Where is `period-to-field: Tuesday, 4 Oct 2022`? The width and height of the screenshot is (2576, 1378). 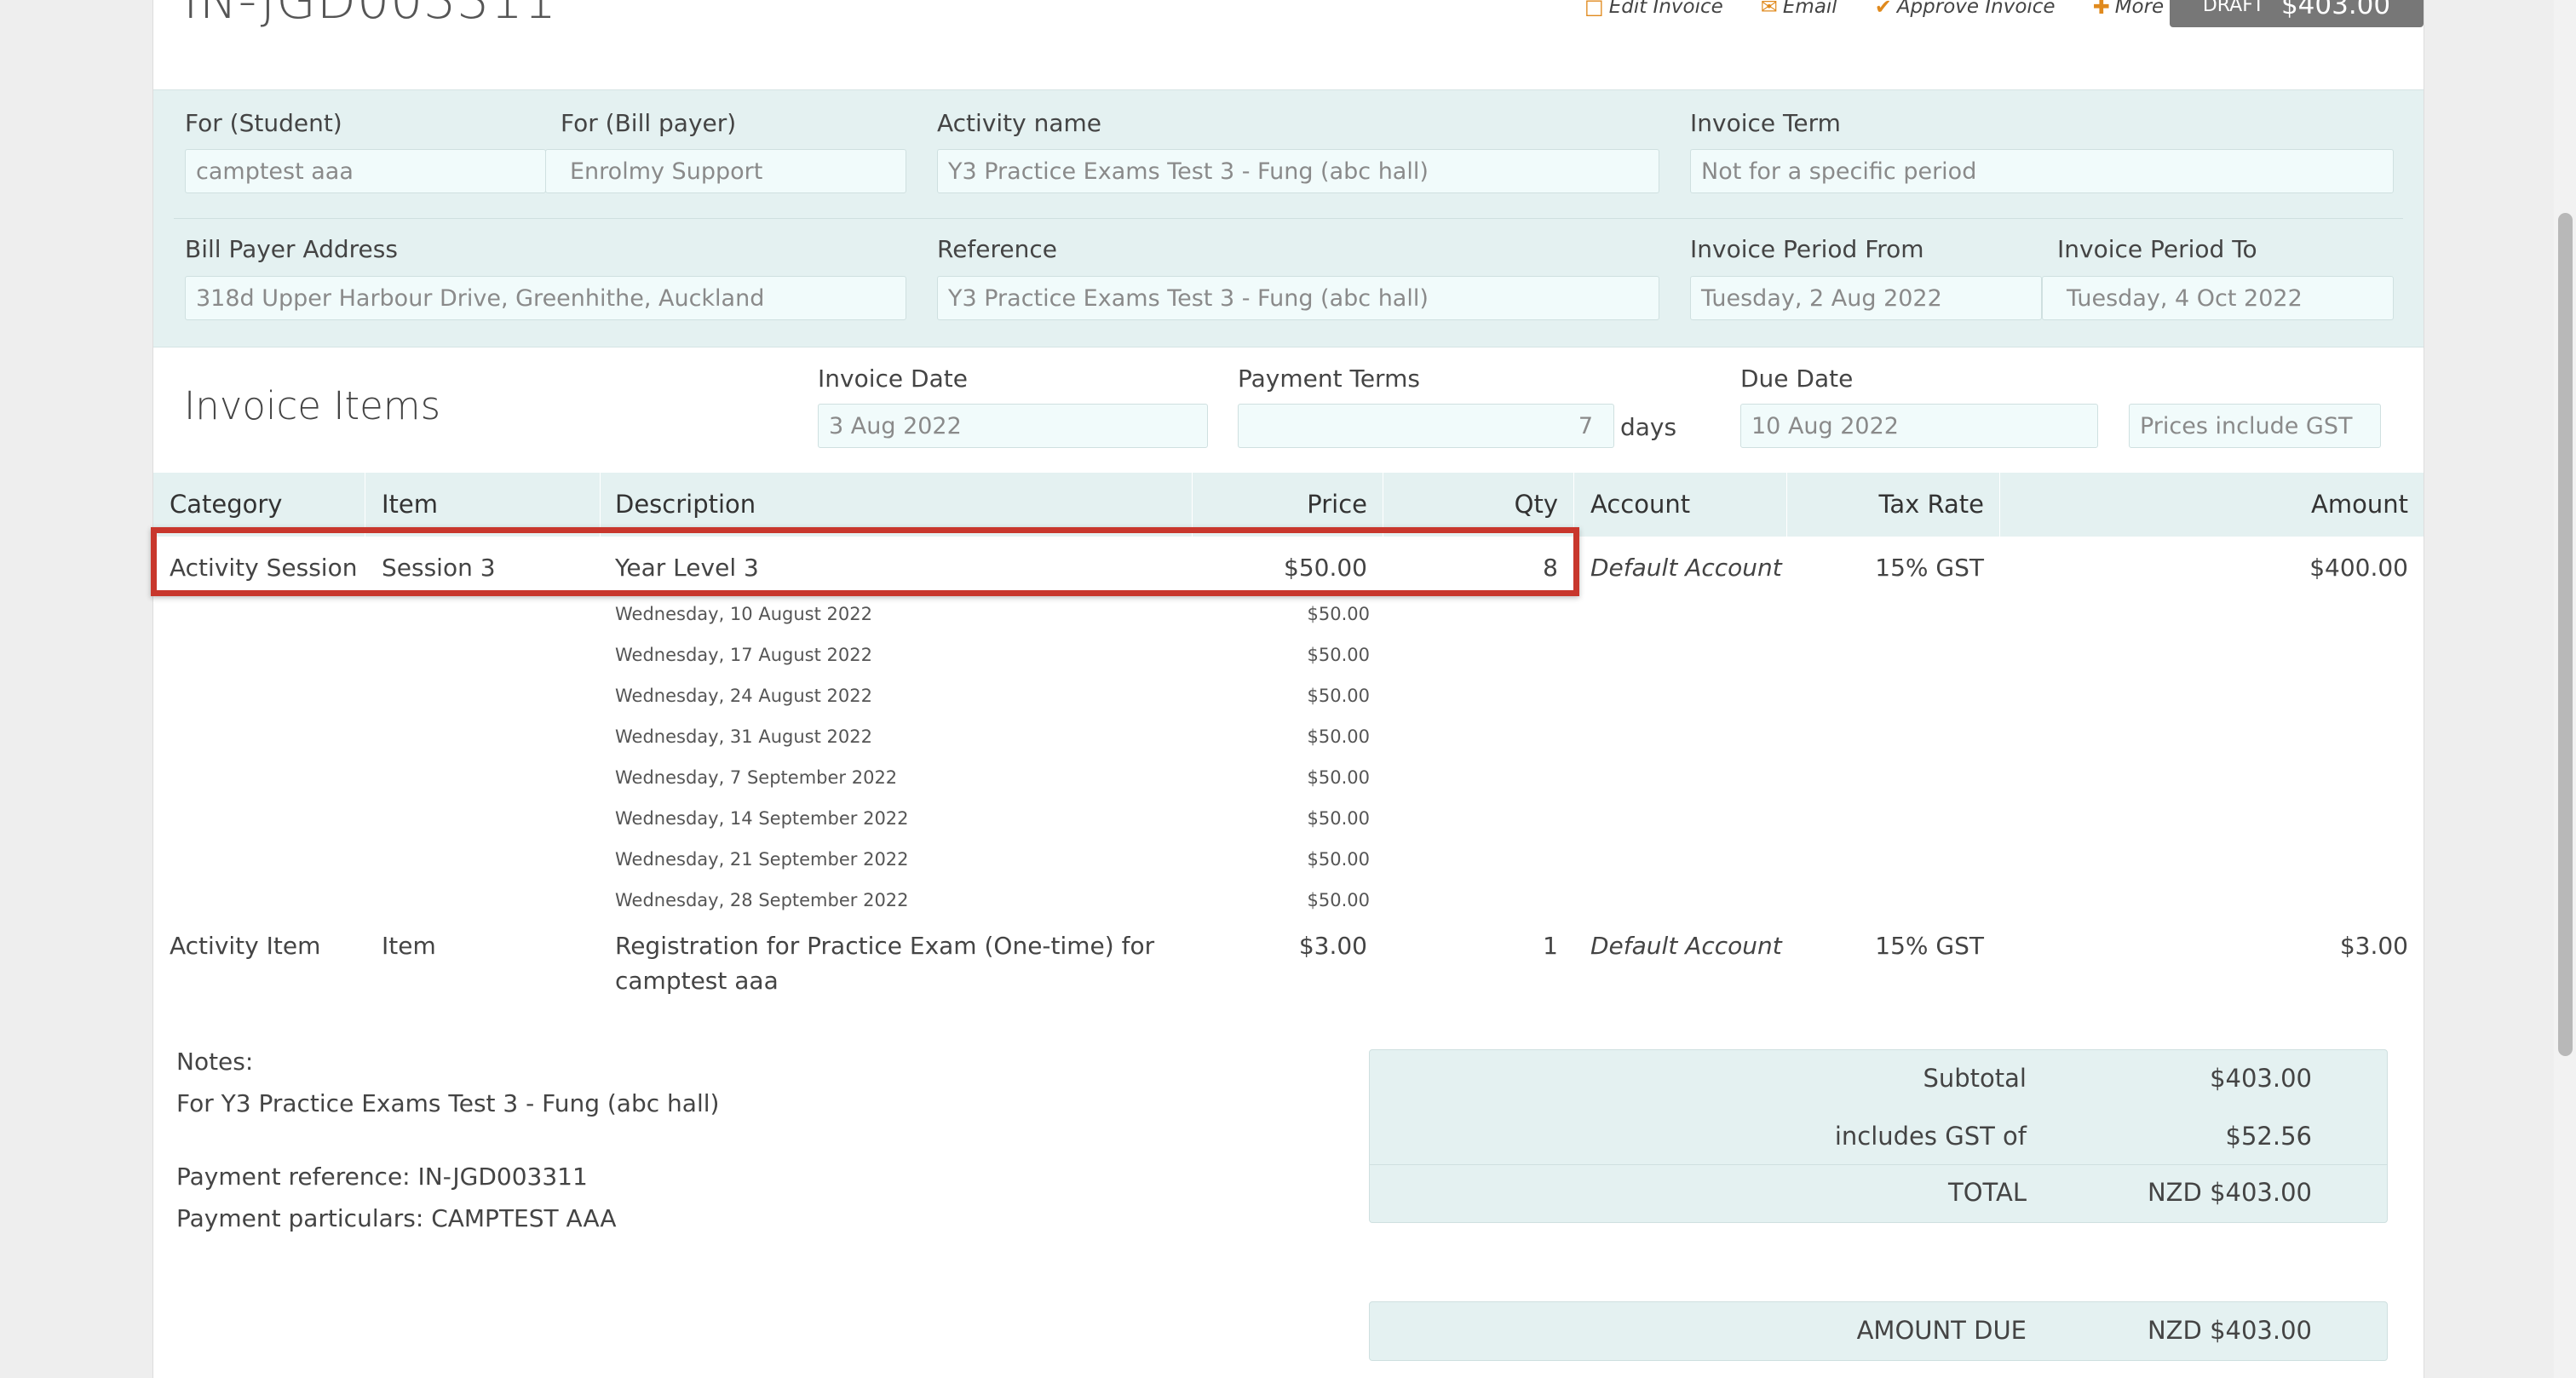 period-to-field: Tuesday, 4 Oct 2022 is located at coordinates (2218, 298).